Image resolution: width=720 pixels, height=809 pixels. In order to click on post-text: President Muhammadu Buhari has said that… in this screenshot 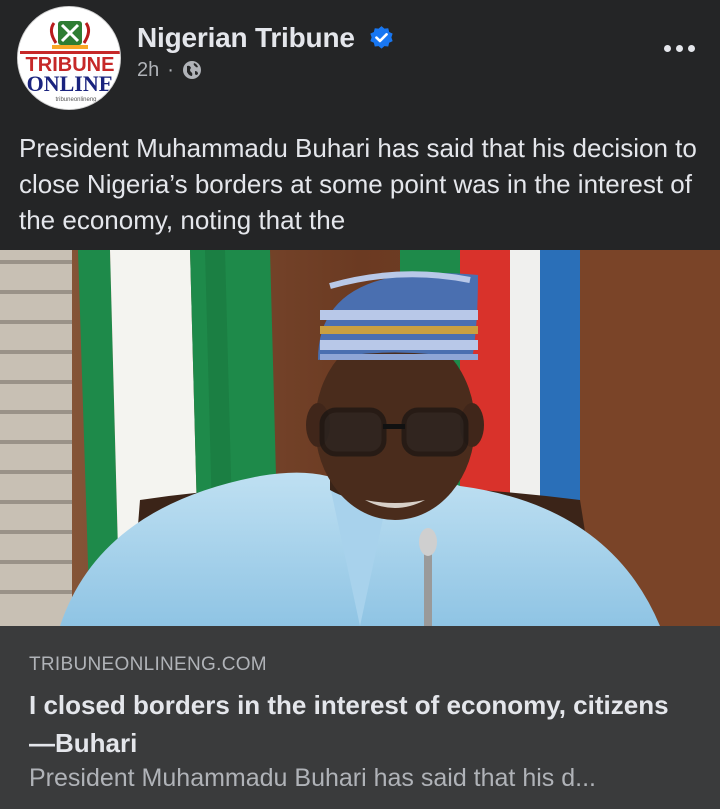, I will do `click(358, 184)`.